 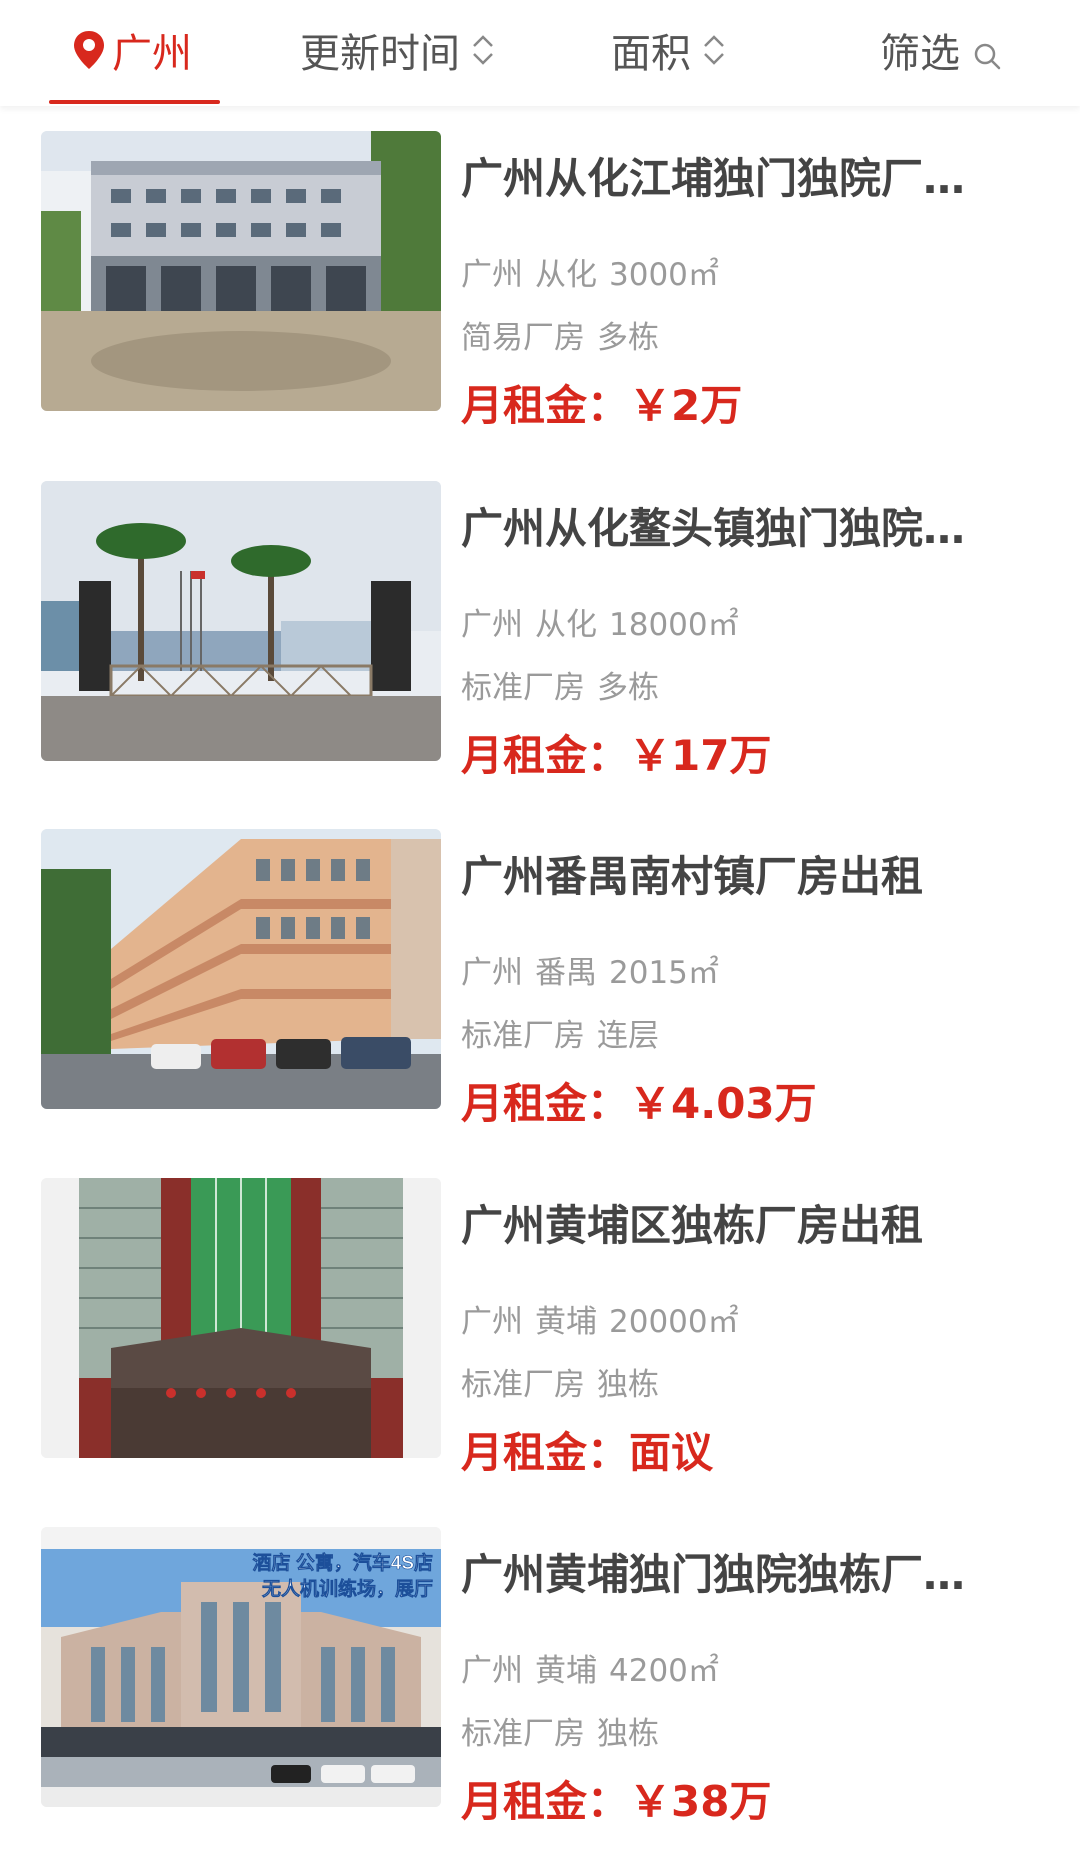 I want to click on update-time-sort: 更新时间, so click(x=398, y=50).